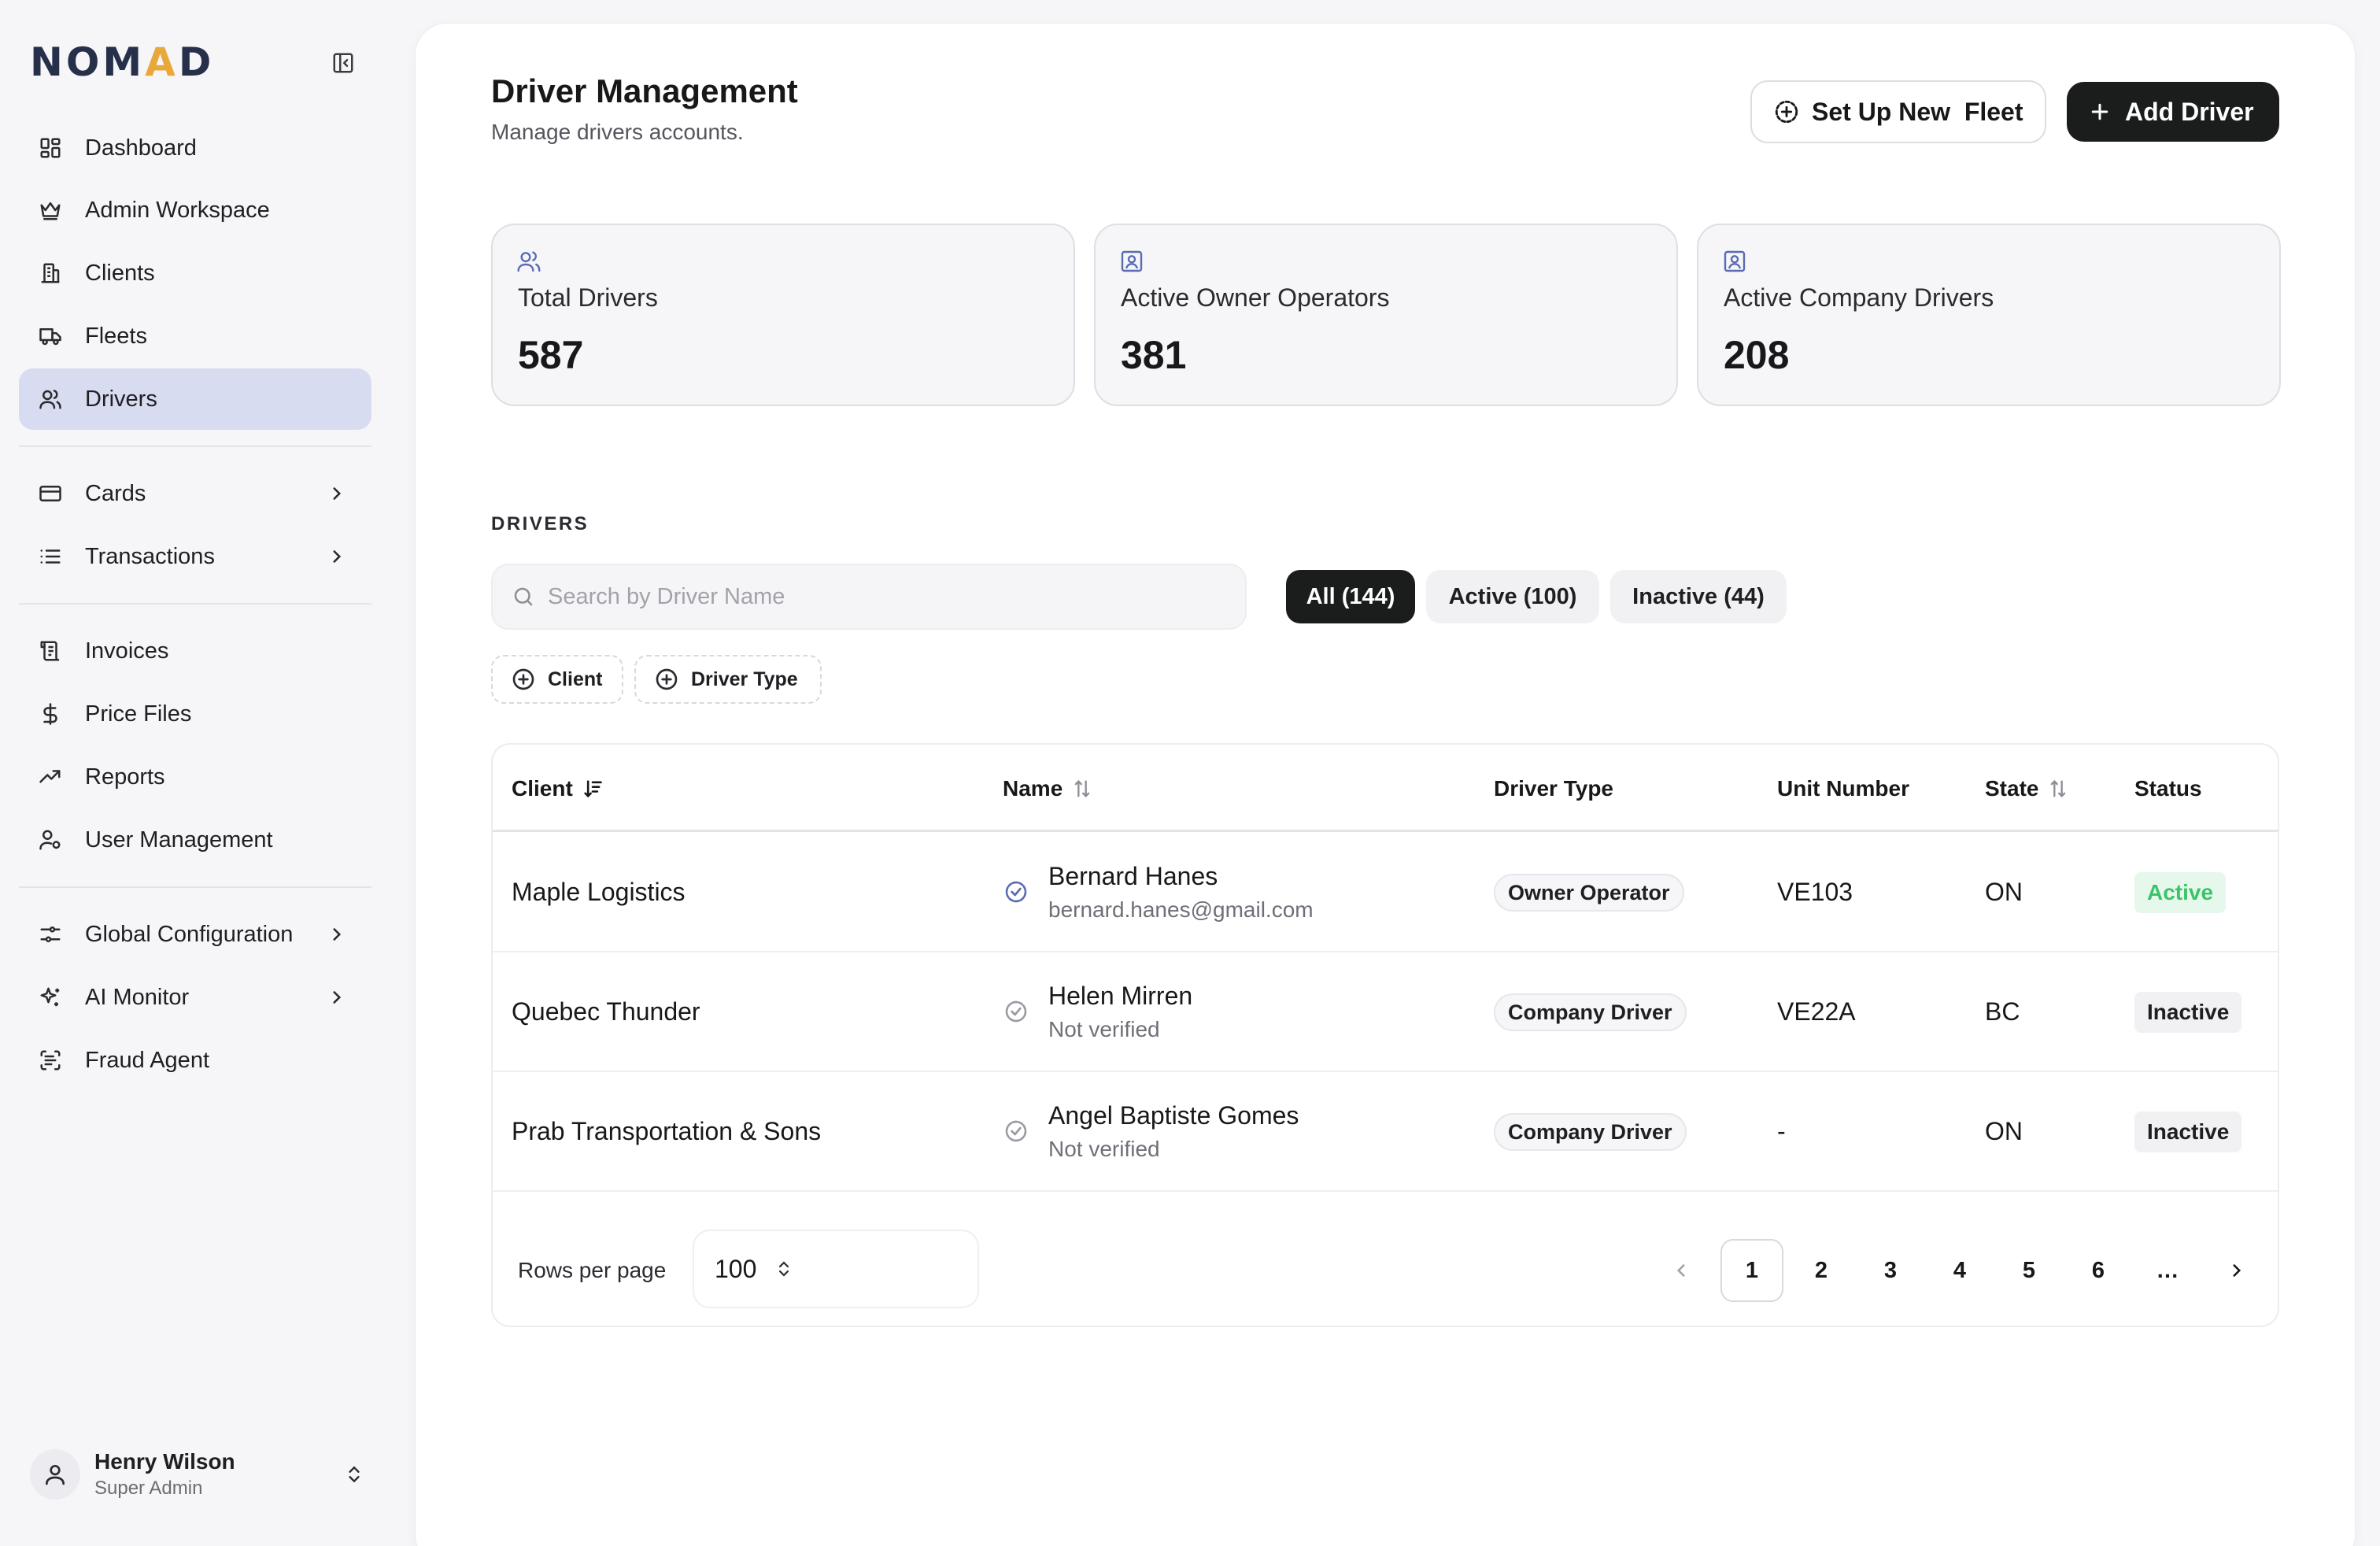 The image size is (2380, 1546). I want to click on search-box, so click(869, 597).